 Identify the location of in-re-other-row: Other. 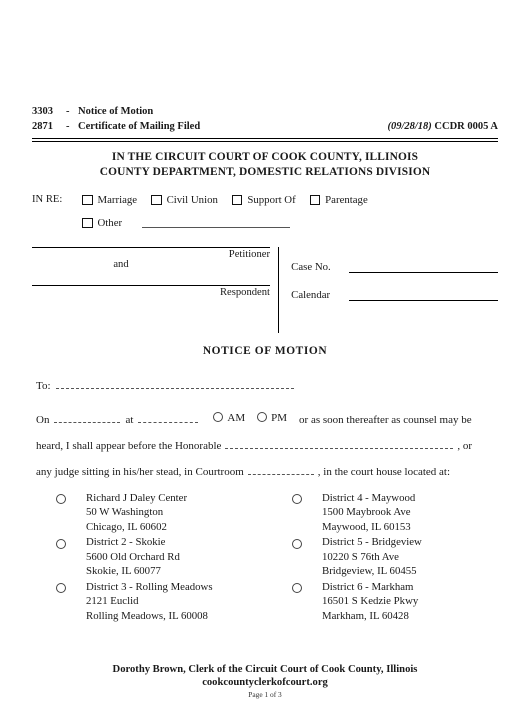
(265, 223).